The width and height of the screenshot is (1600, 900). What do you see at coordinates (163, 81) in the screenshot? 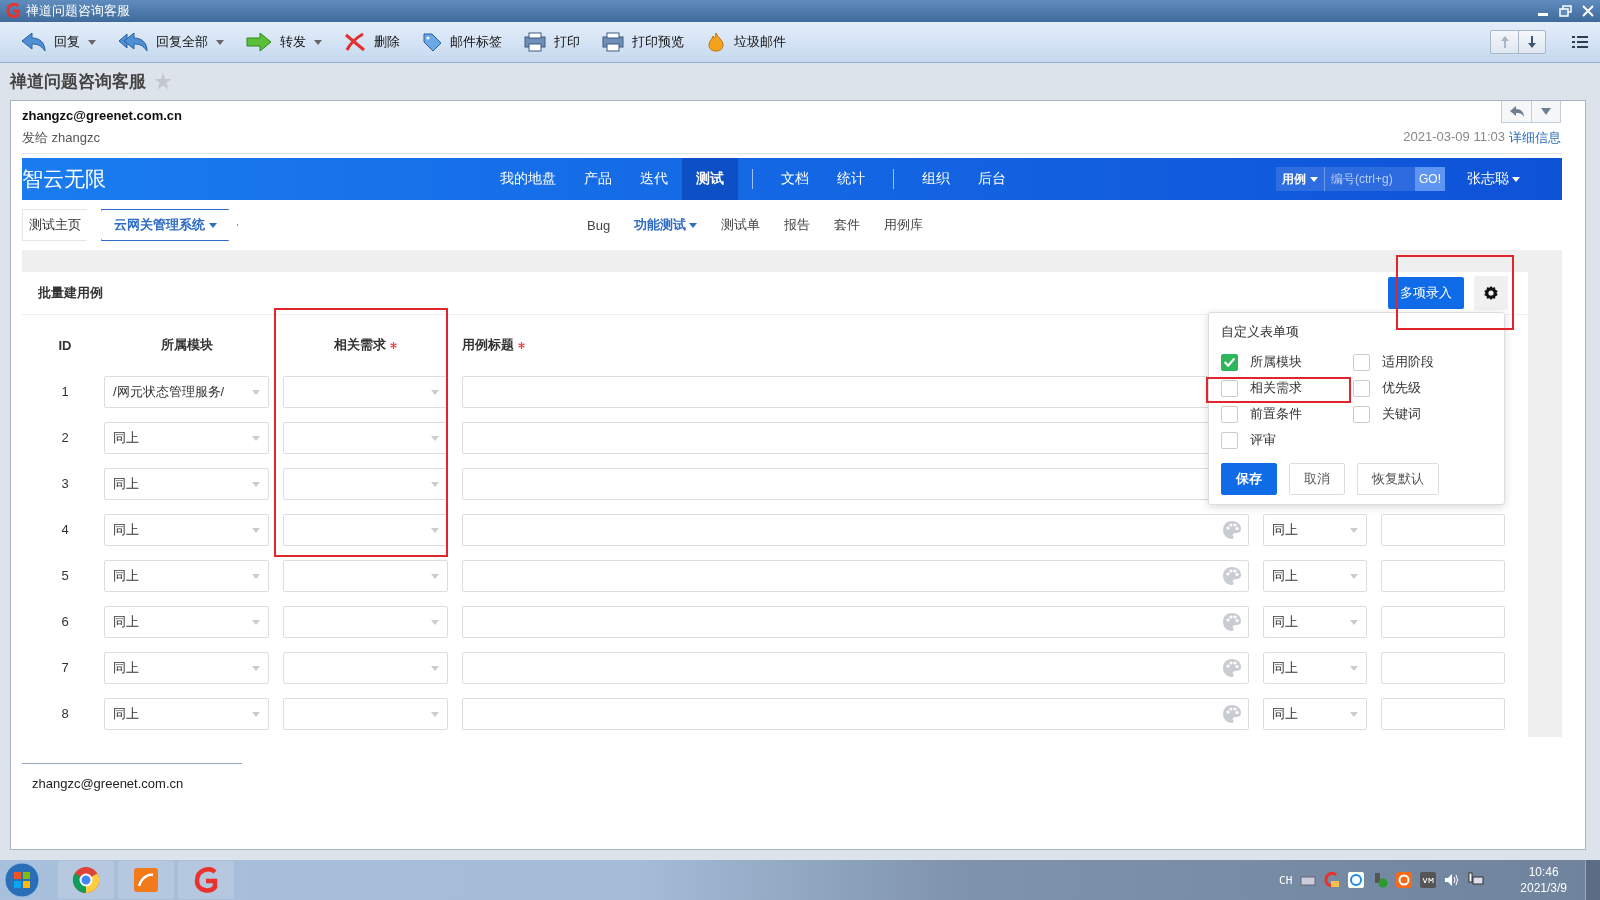
I see `star-icon` at bounding box center [163, 81].